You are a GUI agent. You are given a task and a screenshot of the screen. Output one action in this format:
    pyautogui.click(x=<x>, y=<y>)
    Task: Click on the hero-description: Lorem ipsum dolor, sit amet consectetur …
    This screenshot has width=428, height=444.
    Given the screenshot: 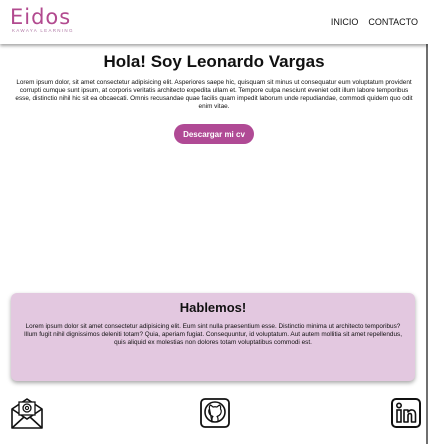 What is the action you would take?
    pyautogui.click(x=214, y=95)
    